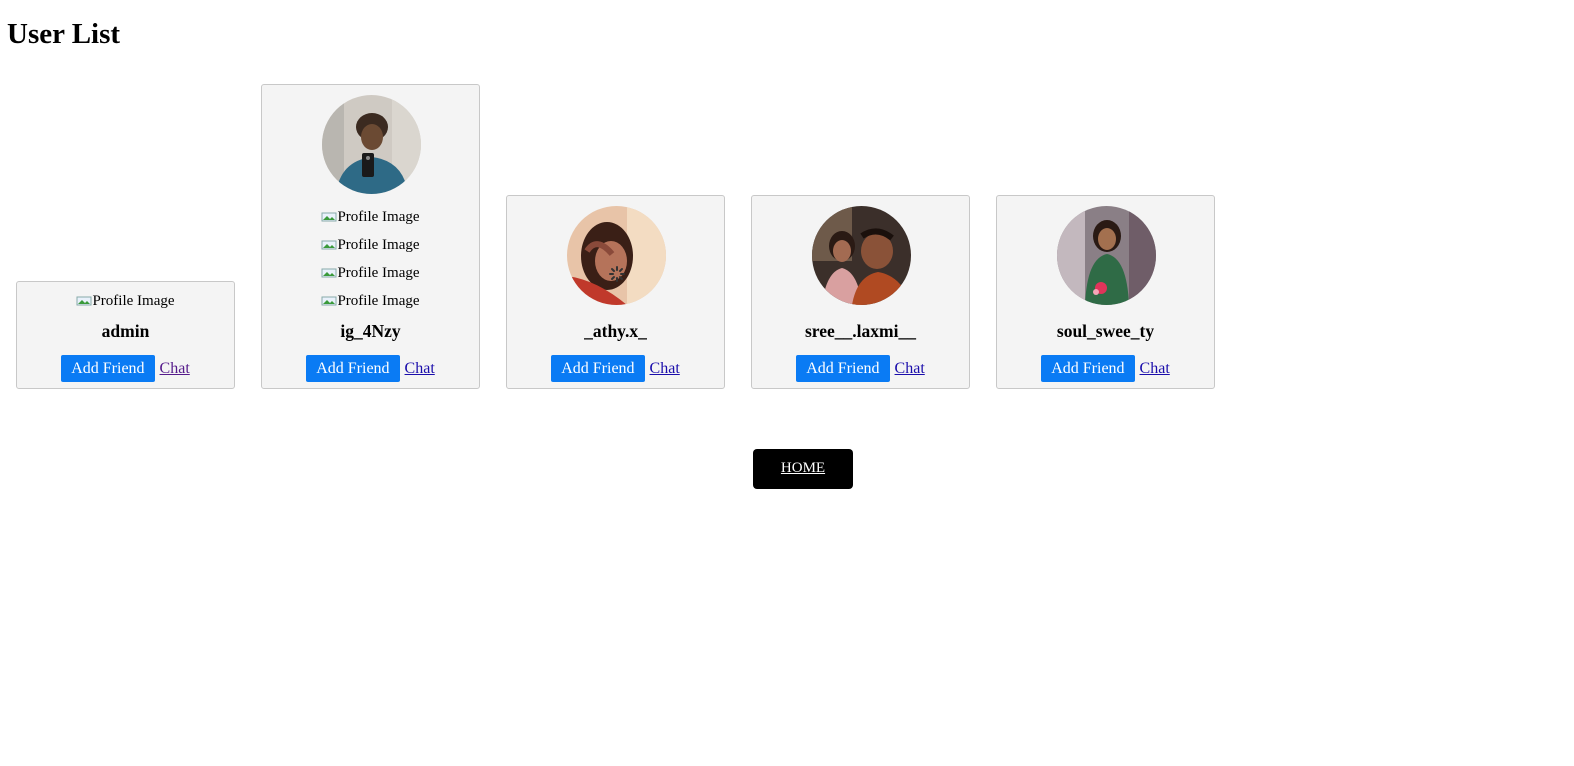 The image size is (1574, 766). I want to click on user-card-athy: _athy.x_ Add Friend Chat, so click(615, 292).